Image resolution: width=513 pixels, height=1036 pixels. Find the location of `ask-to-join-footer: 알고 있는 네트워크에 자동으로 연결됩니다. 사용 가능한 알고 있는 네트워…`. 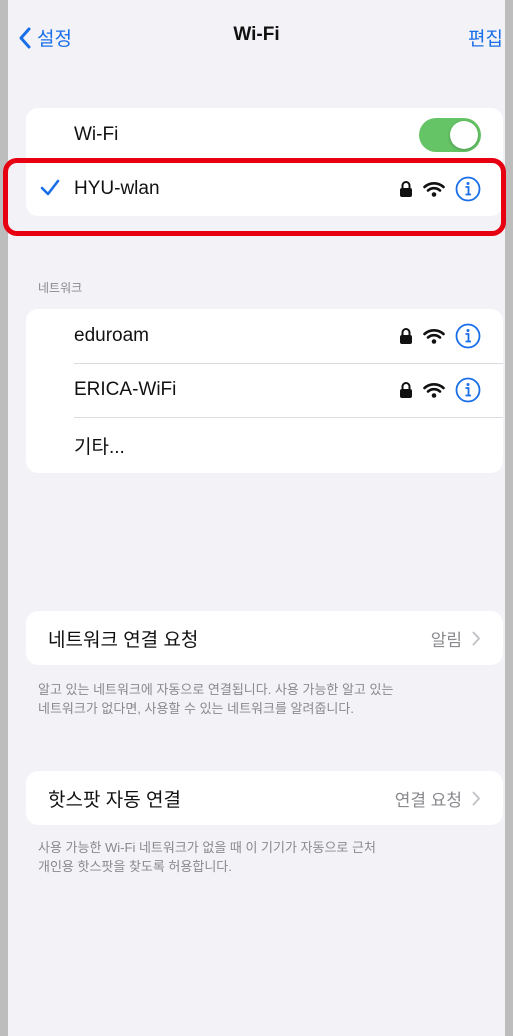

ask-to-join-footer: 알고 있는 네트워크에 자동으로 연결됩니다. 사용 가능한 알고 있는 네트워… is located at coordinates (268, 699).